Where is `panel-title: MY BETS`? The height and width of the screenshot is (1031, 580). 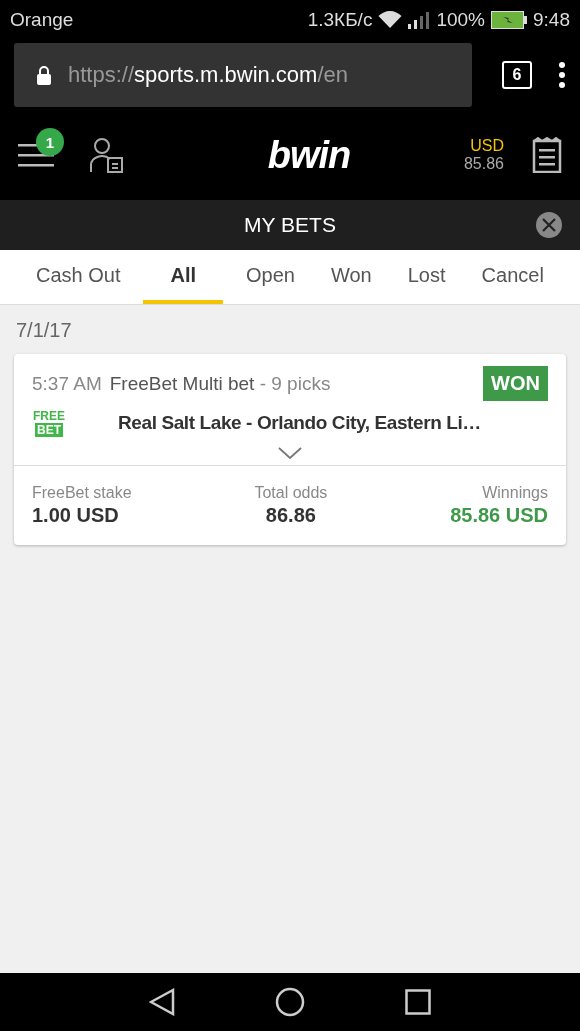 panel-title: MY BETS is located at coordinates (290, 225).